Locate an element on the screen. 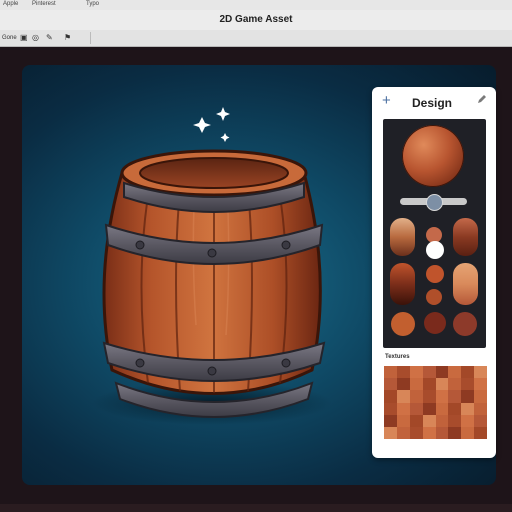 This screenshot has width=512, height=512. title-bar: 2D Game Asset is located at coordinates (256, 20).